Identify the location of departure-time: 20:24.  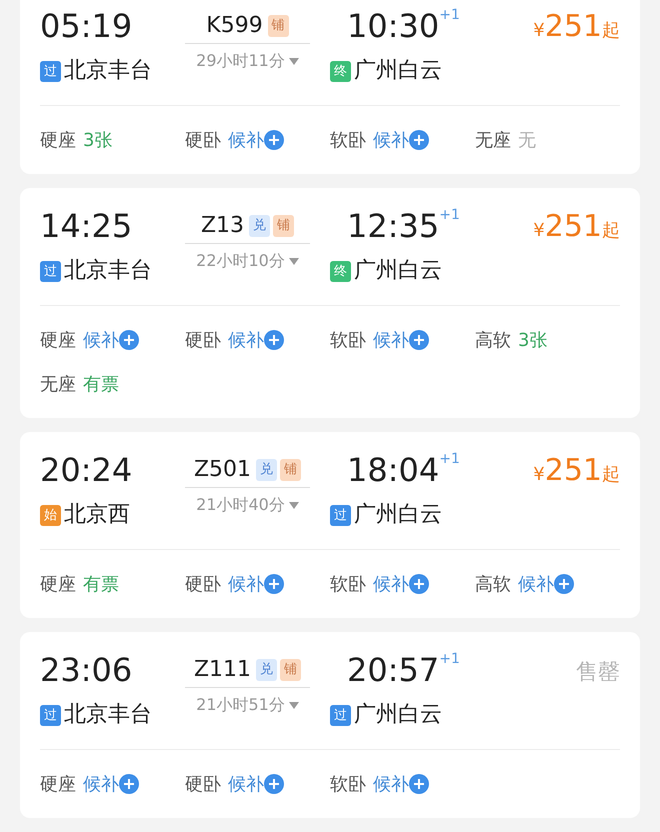
(87, 470).